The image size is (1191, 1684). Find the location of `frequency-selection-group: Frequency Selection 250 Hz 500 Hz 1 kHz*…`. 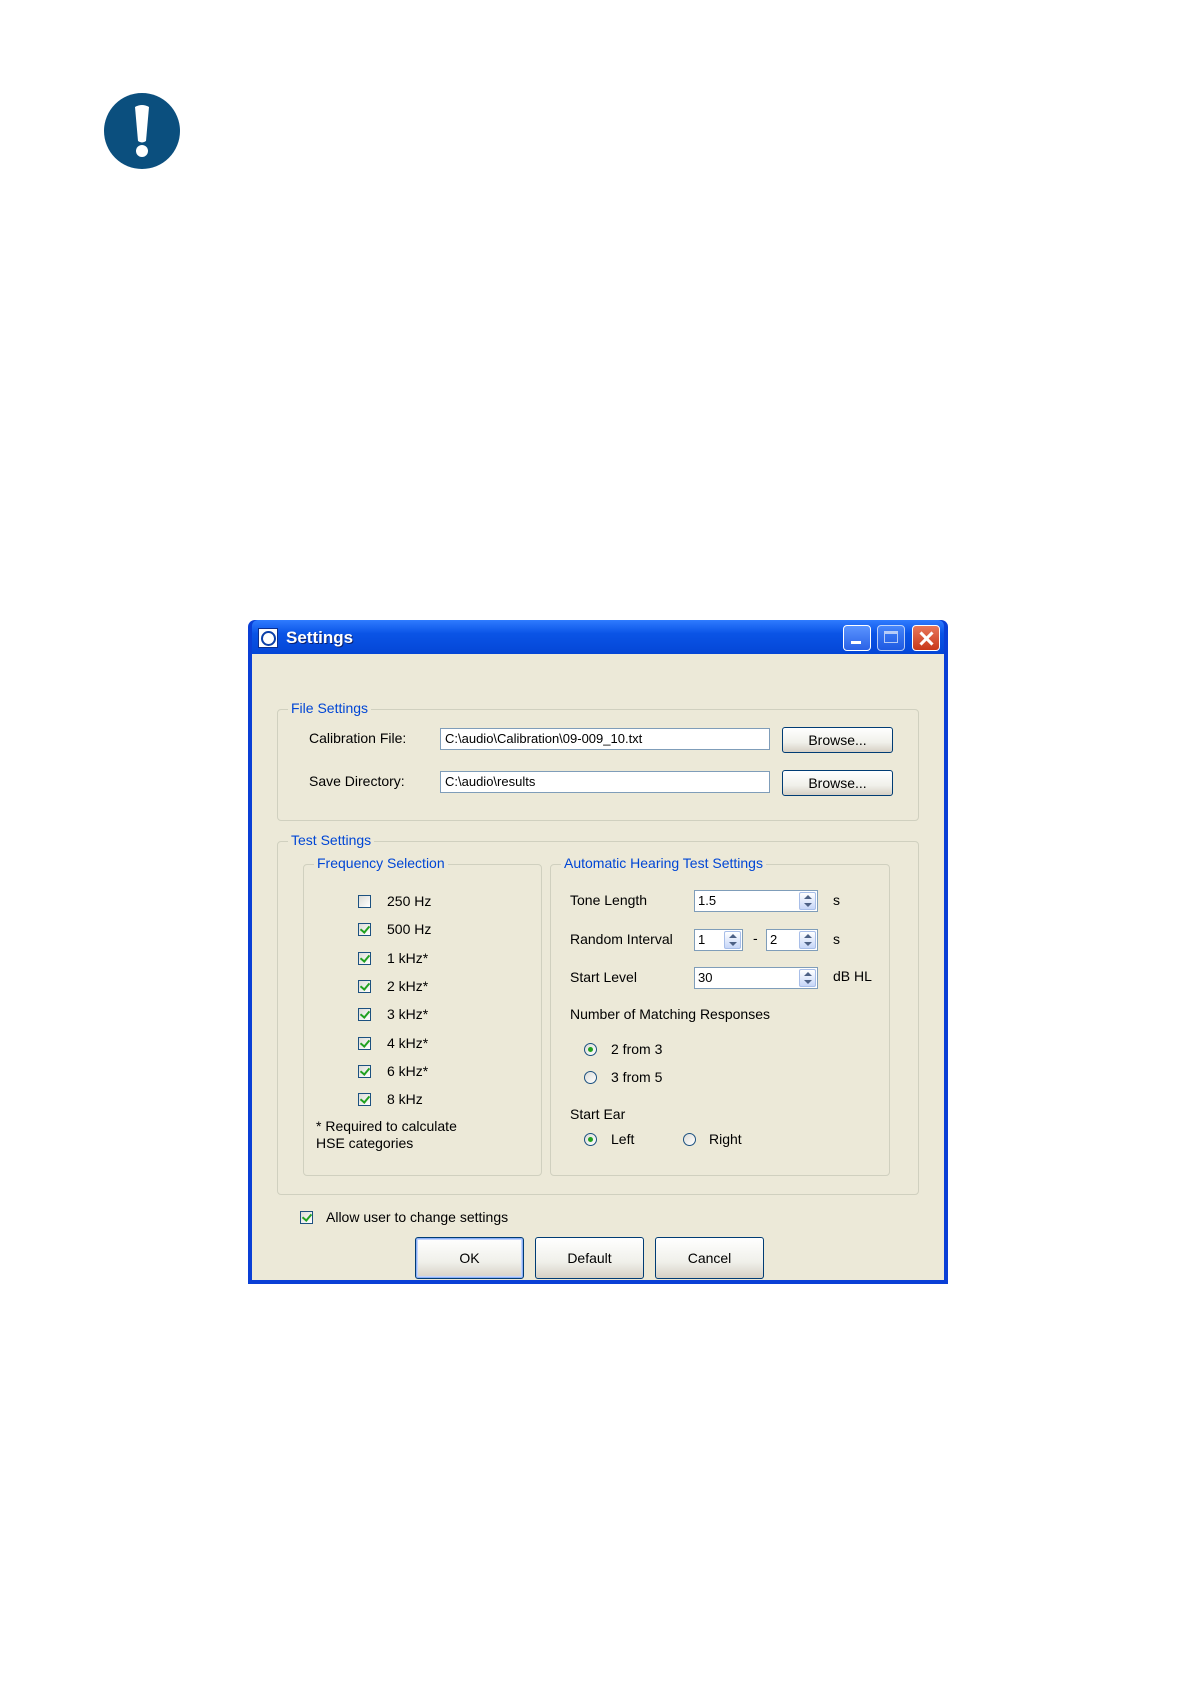

frequency-selection-group: Frequency Selection 250 Hz 500 Hz 1 kHz*… is located at coordinates (422, 1015).